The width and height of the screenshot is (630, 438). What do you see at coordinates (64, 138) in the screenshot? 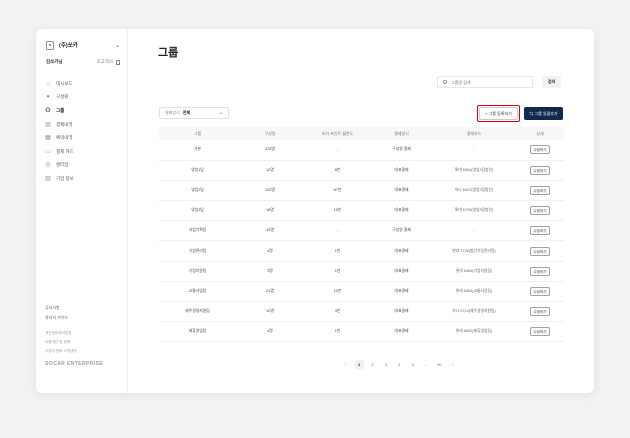
I see `sidebar-item-label: 예약내역` at bounding box center [64, 138].